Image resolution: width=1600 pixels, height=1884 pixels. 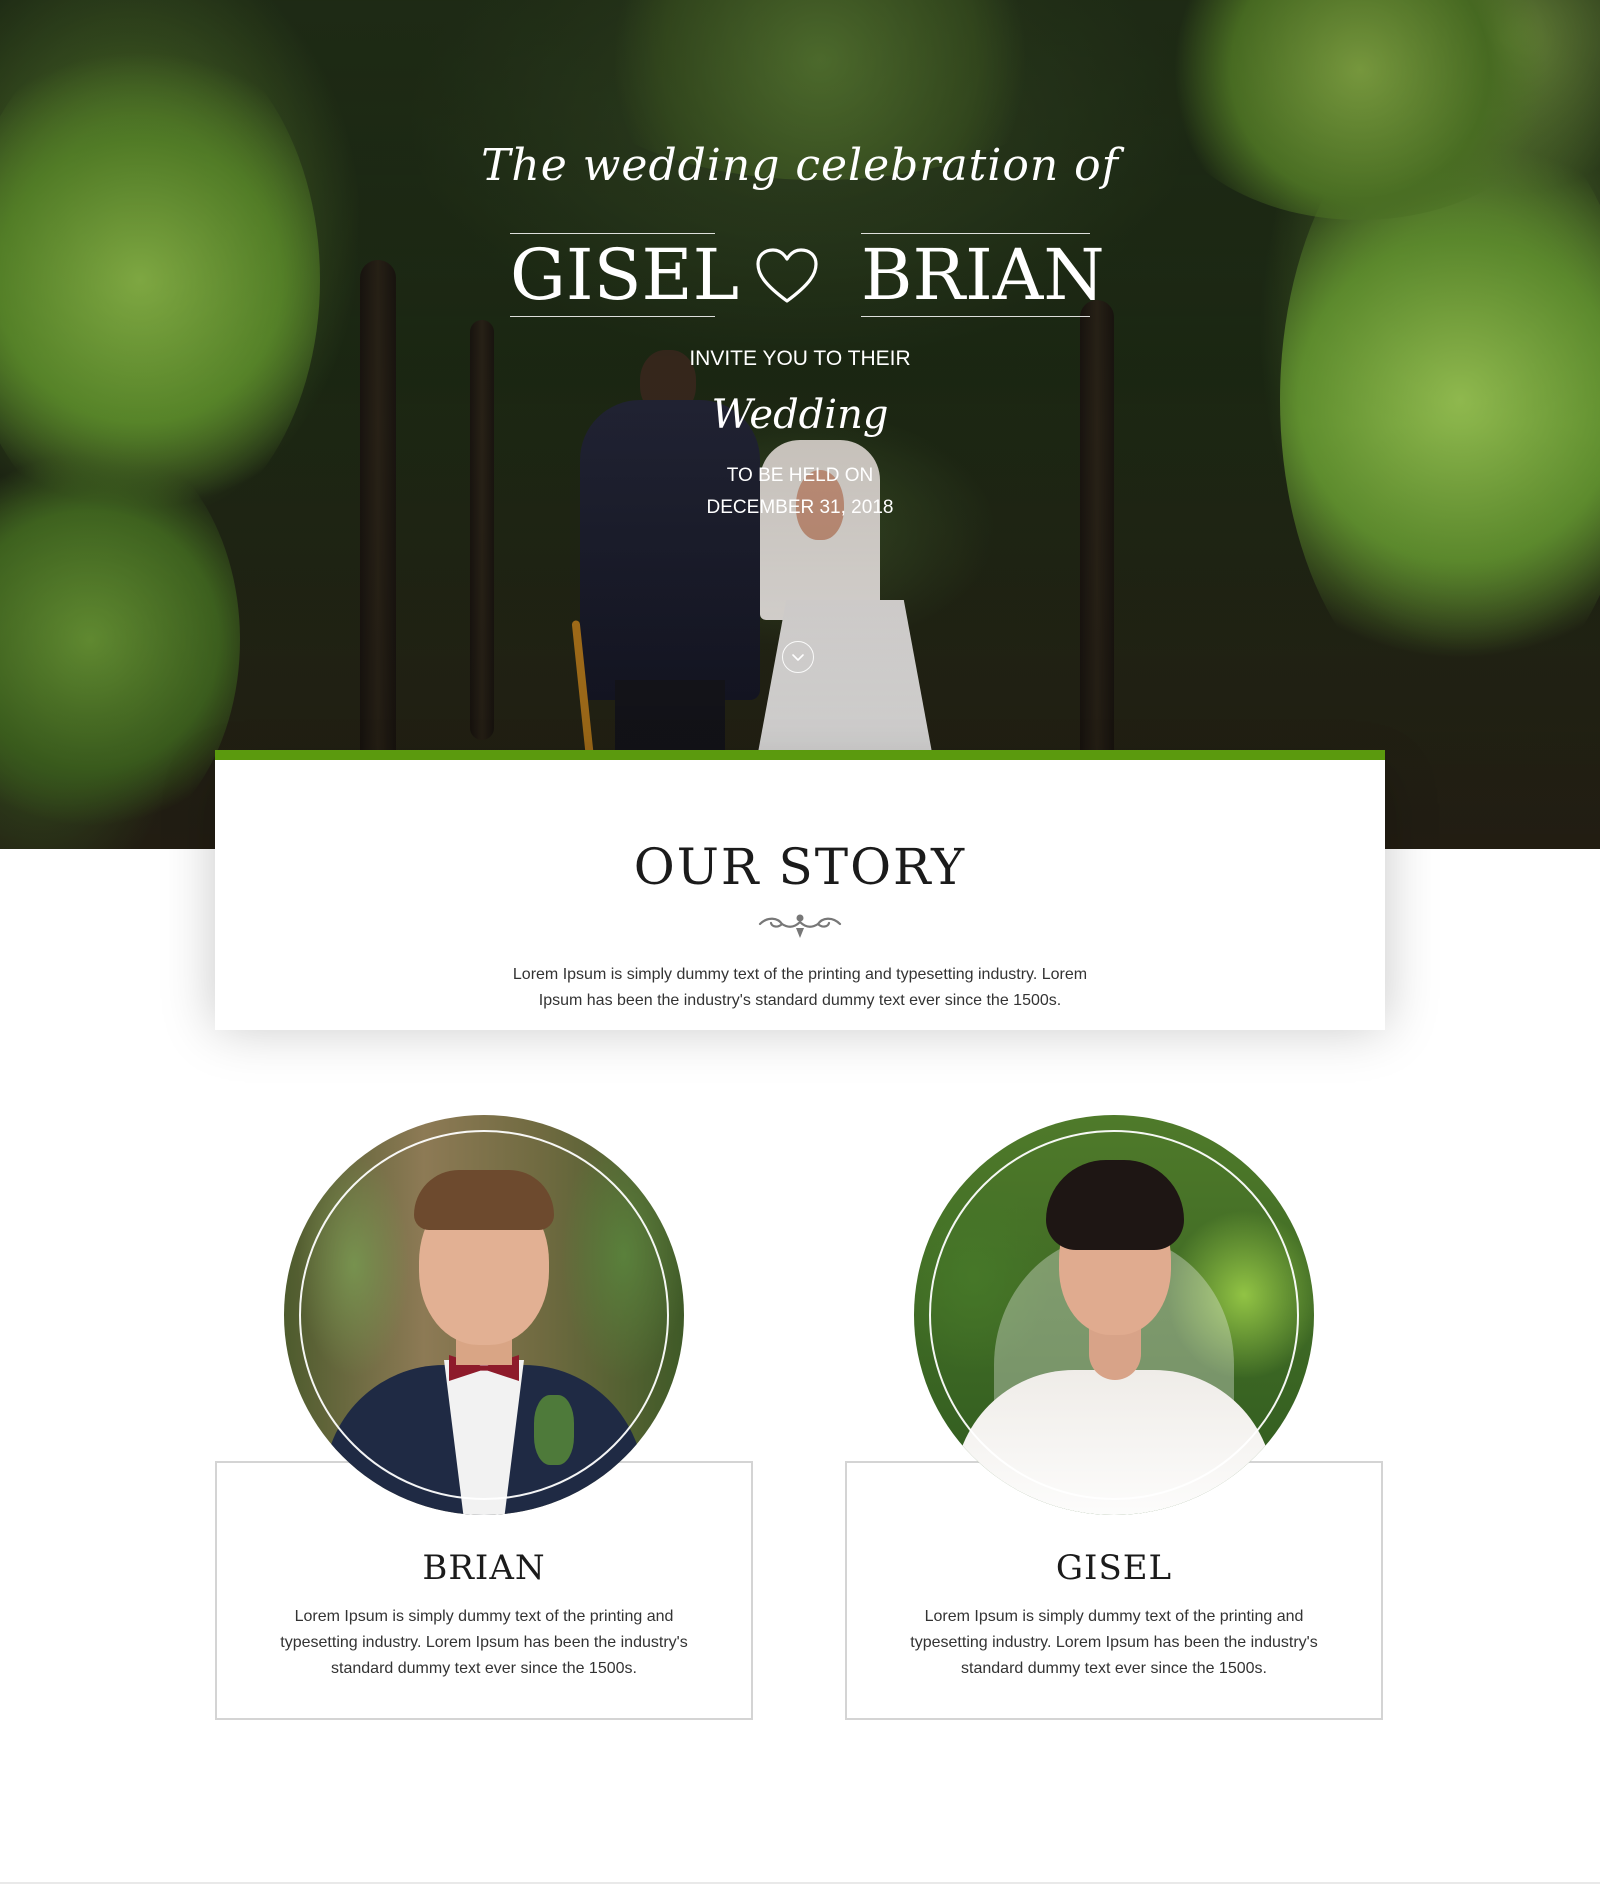 I want to click on hero-script-title: The wedding celebration of, so click(x=800, y=165).